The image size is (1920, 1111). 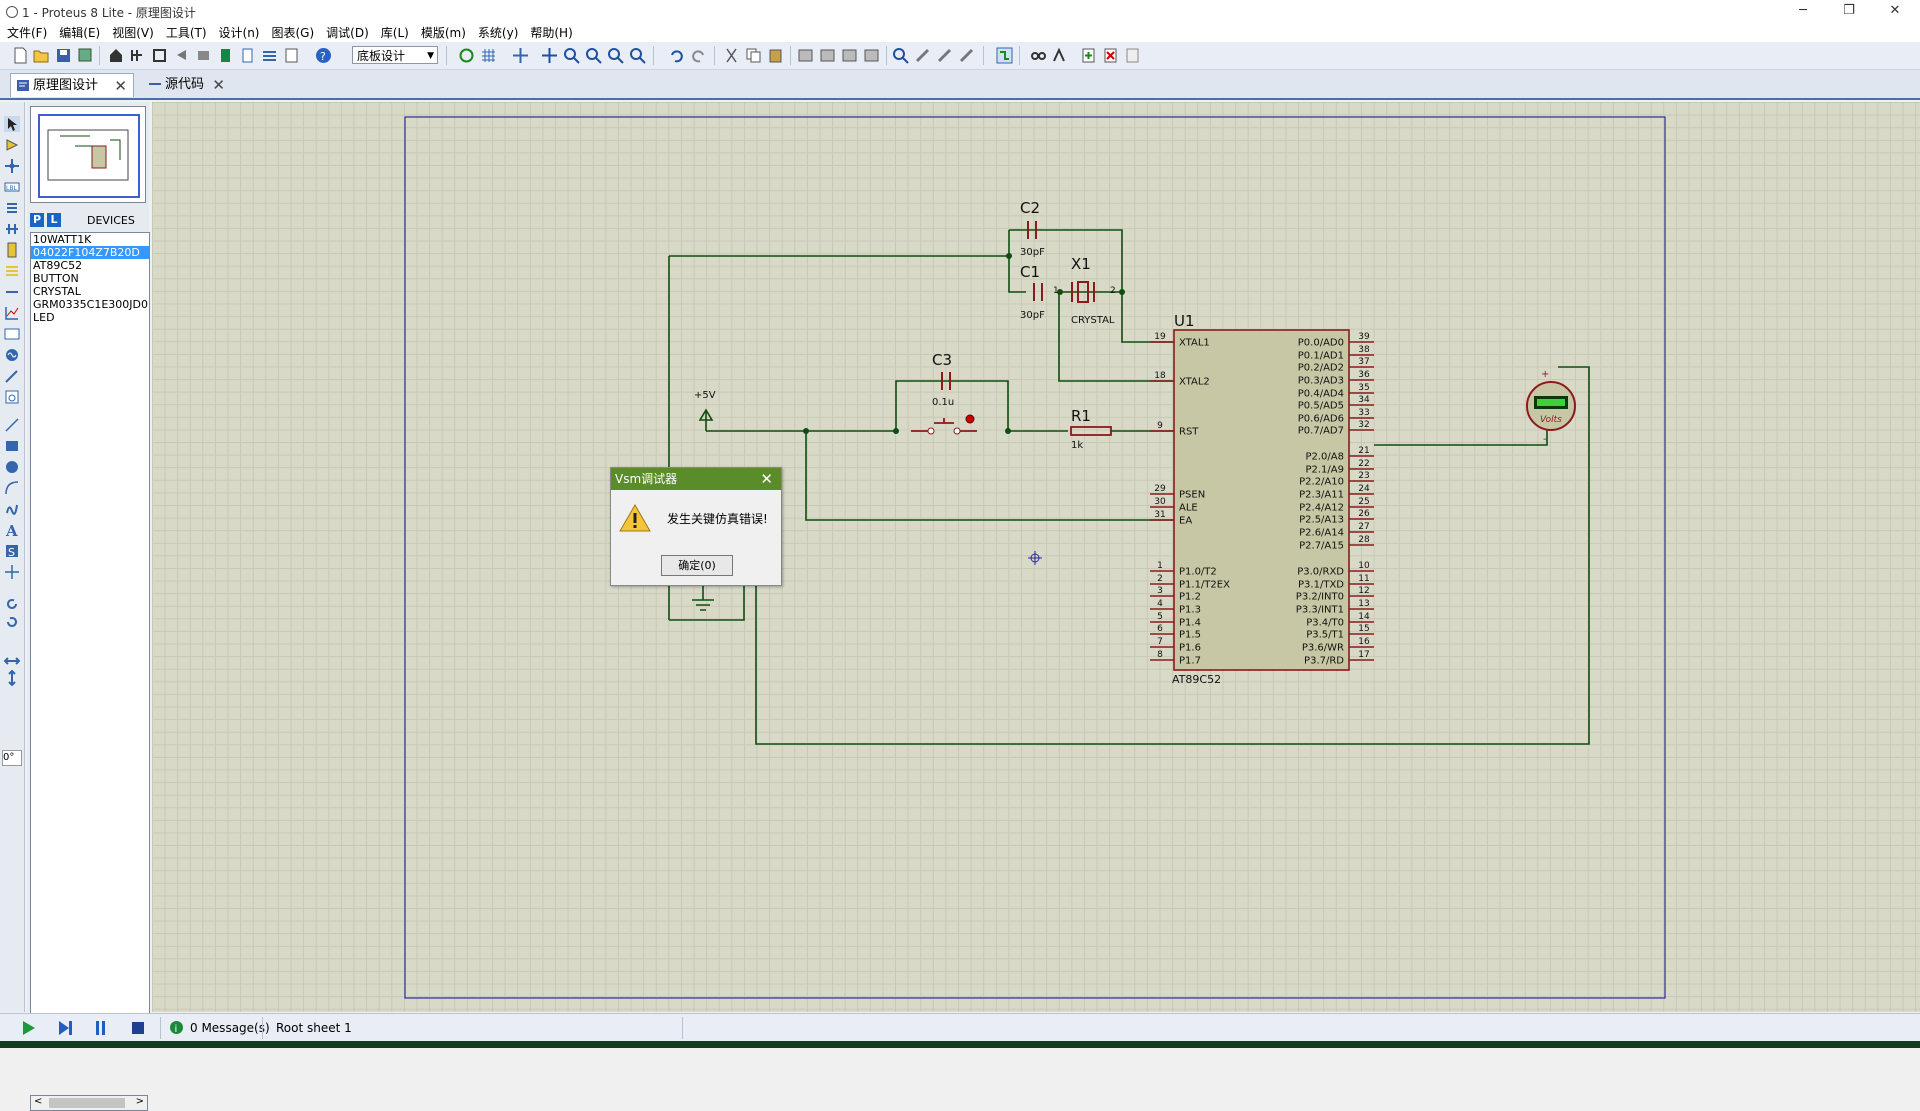 What do you see at coordinates (12, 488) in the screenshot?
I see `arc-tool-icon` at bounding box center [12, 488].